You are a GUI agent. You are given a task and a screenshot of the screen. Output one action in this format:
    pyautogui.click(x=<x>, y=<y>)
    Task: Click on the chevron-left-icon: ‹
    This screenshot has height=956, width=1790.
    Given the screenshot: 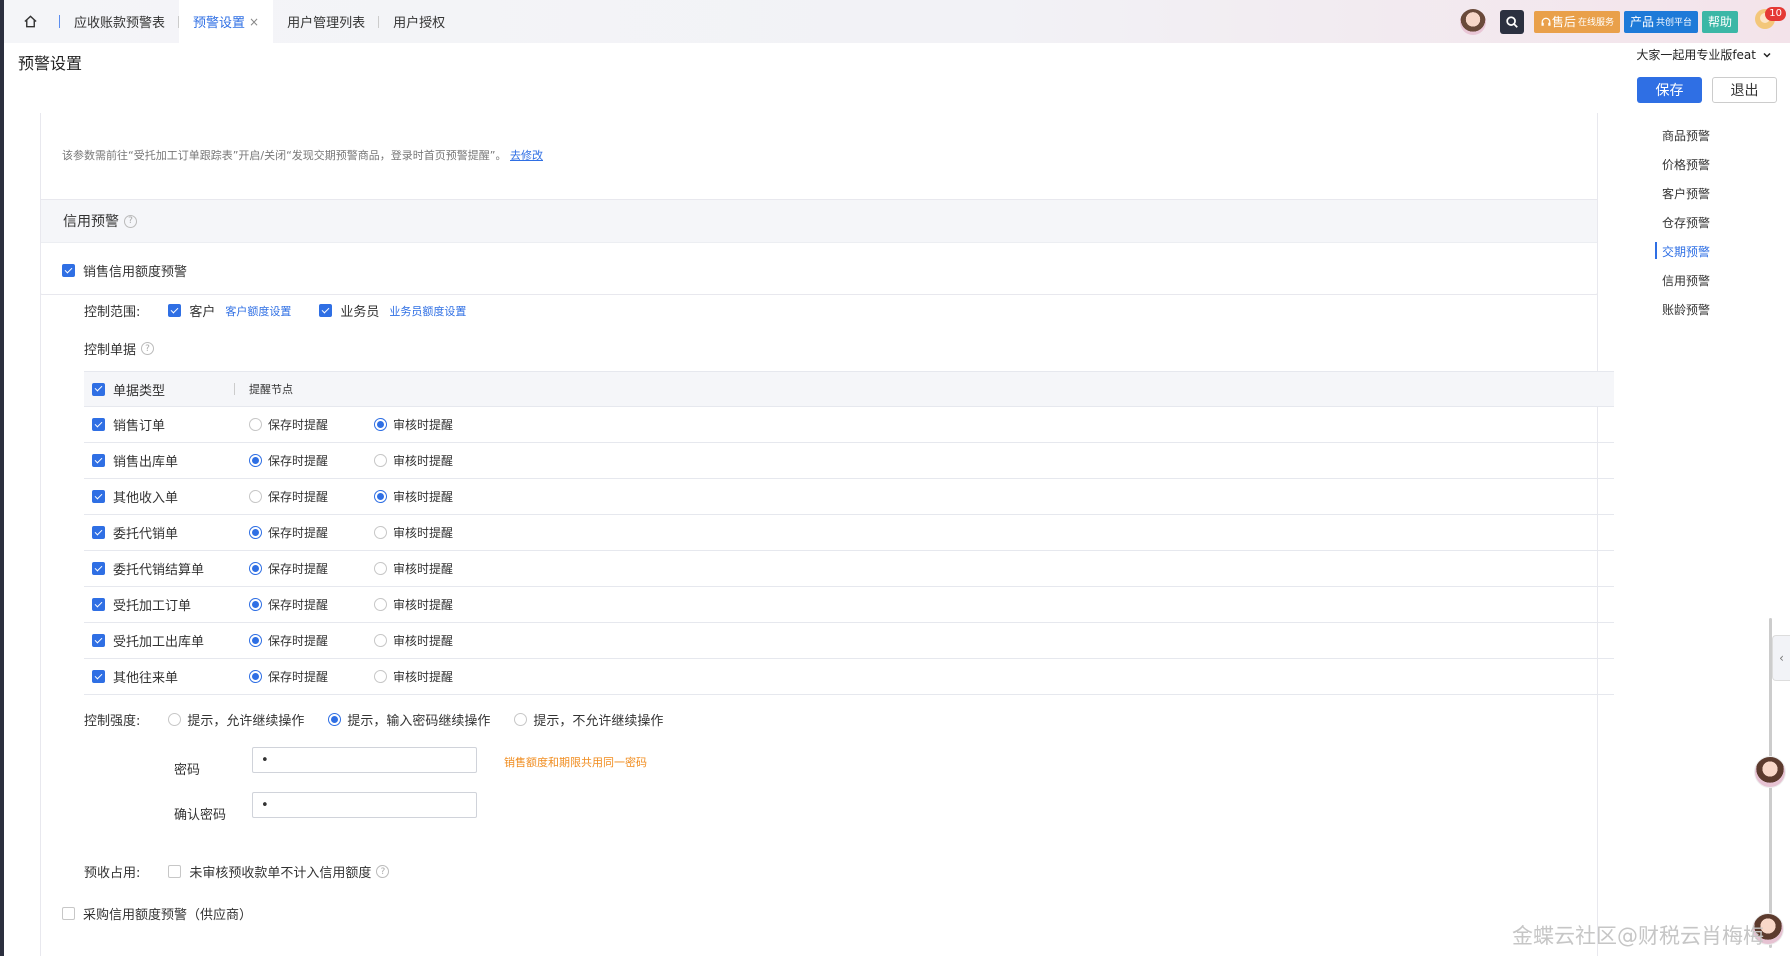 What is the action you would take?
    pyautogui.click(x=1781, y=658)
    